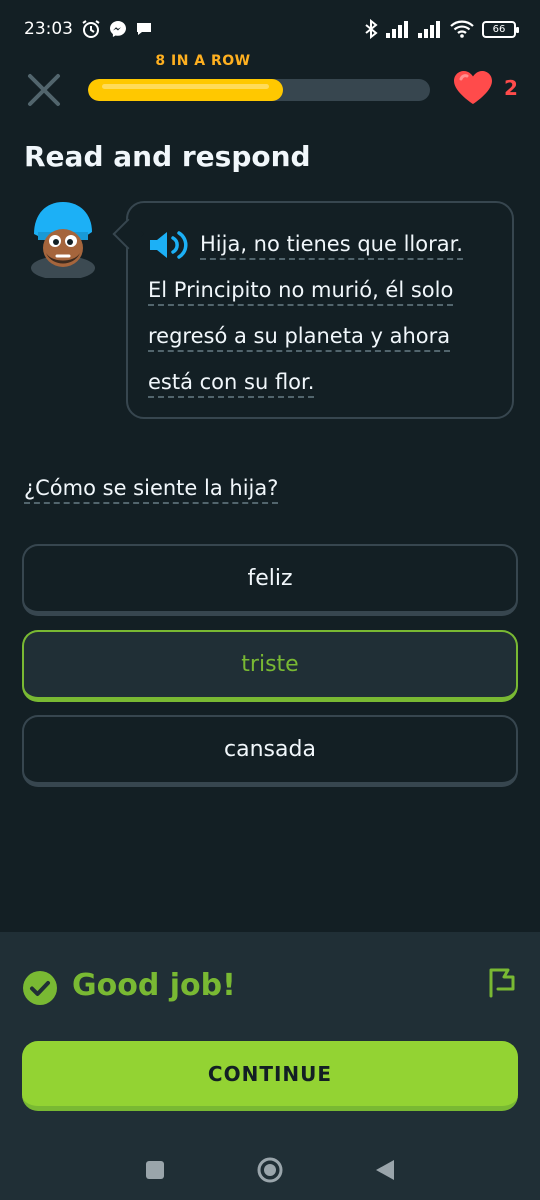  I want to click on close-button, so click(44, 90).